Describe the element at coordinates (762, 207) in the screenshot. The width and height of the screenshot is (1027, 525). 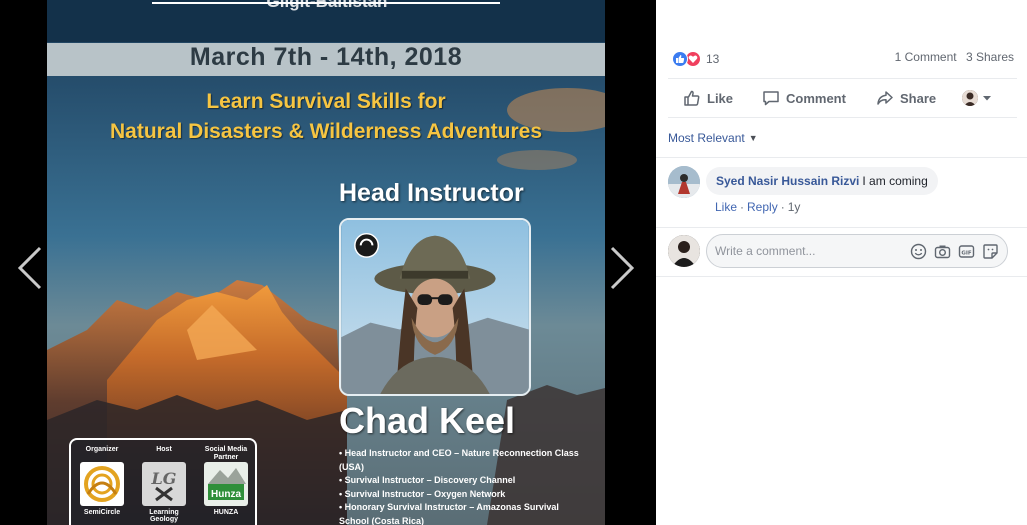
I see `comment-reply-link: Reply` at that location.